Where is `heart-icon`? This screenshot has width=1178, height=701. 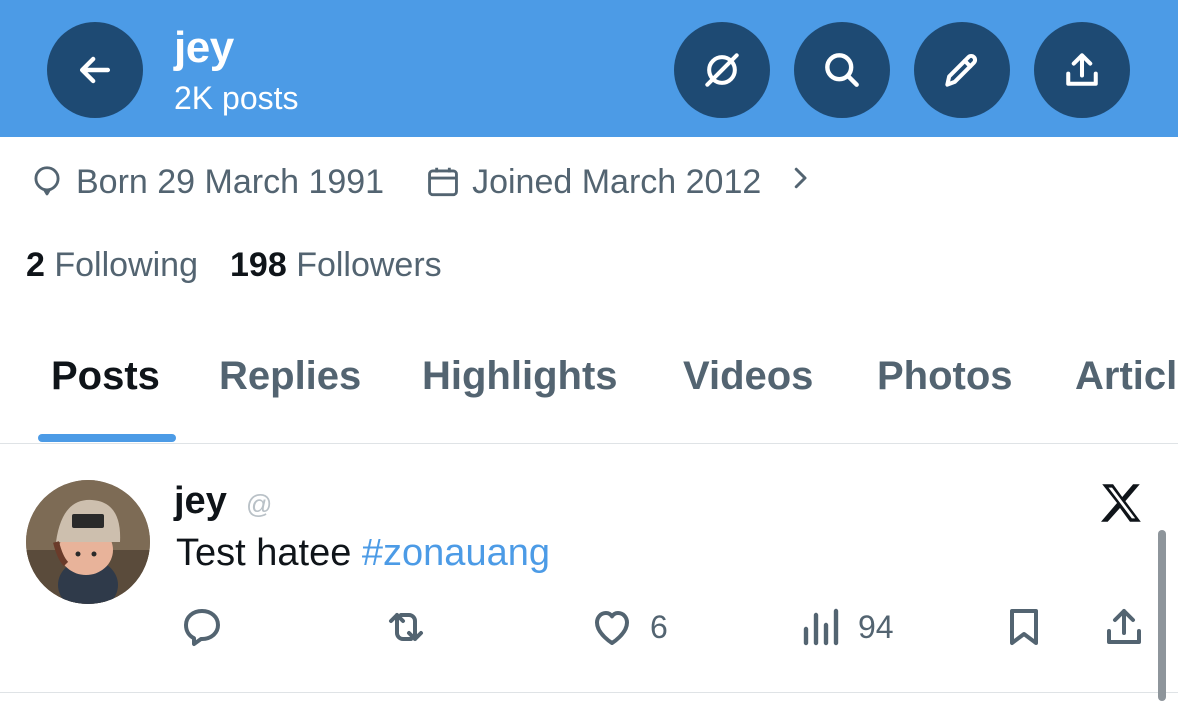
heart-icon is located at coordinates (612, 628).